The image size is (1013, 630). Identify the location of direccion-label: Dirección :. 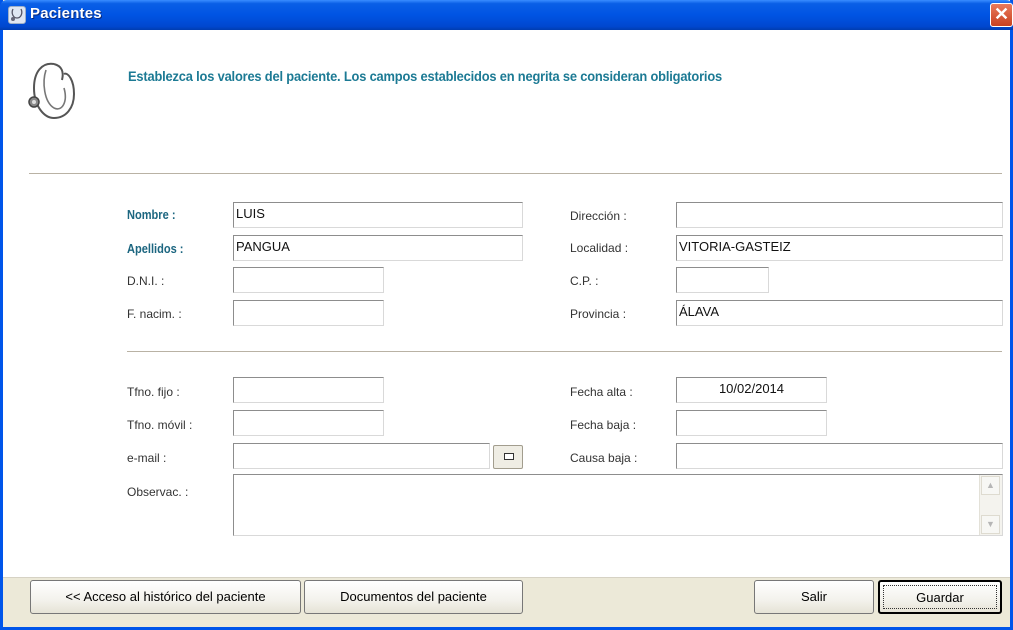
(598, 216).